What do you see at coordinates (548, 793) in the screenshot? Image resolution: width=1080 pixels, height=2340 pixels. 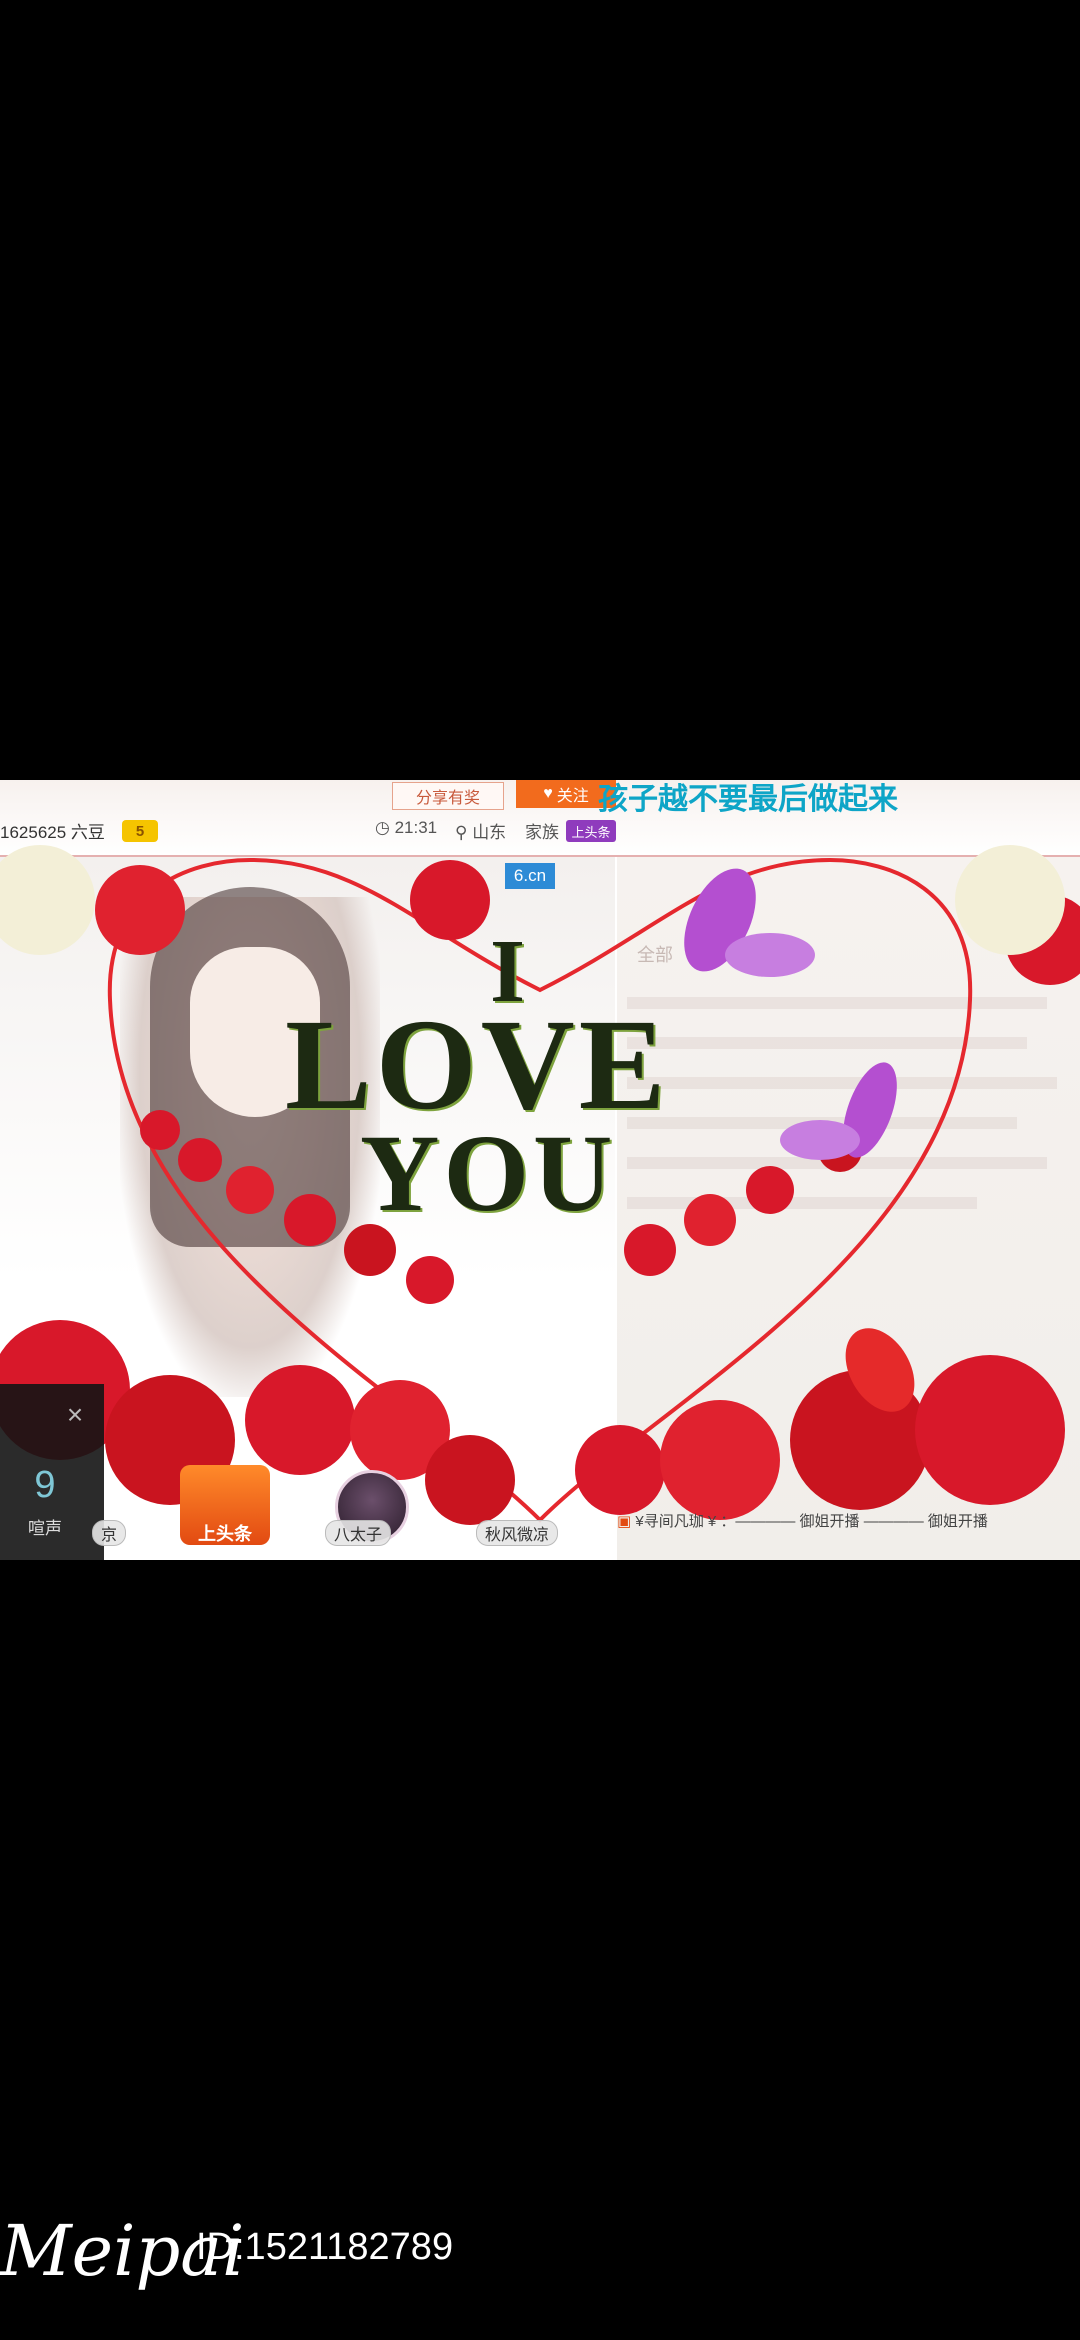 I see `heart-icon: ♥` at bounding box center [548, 793].